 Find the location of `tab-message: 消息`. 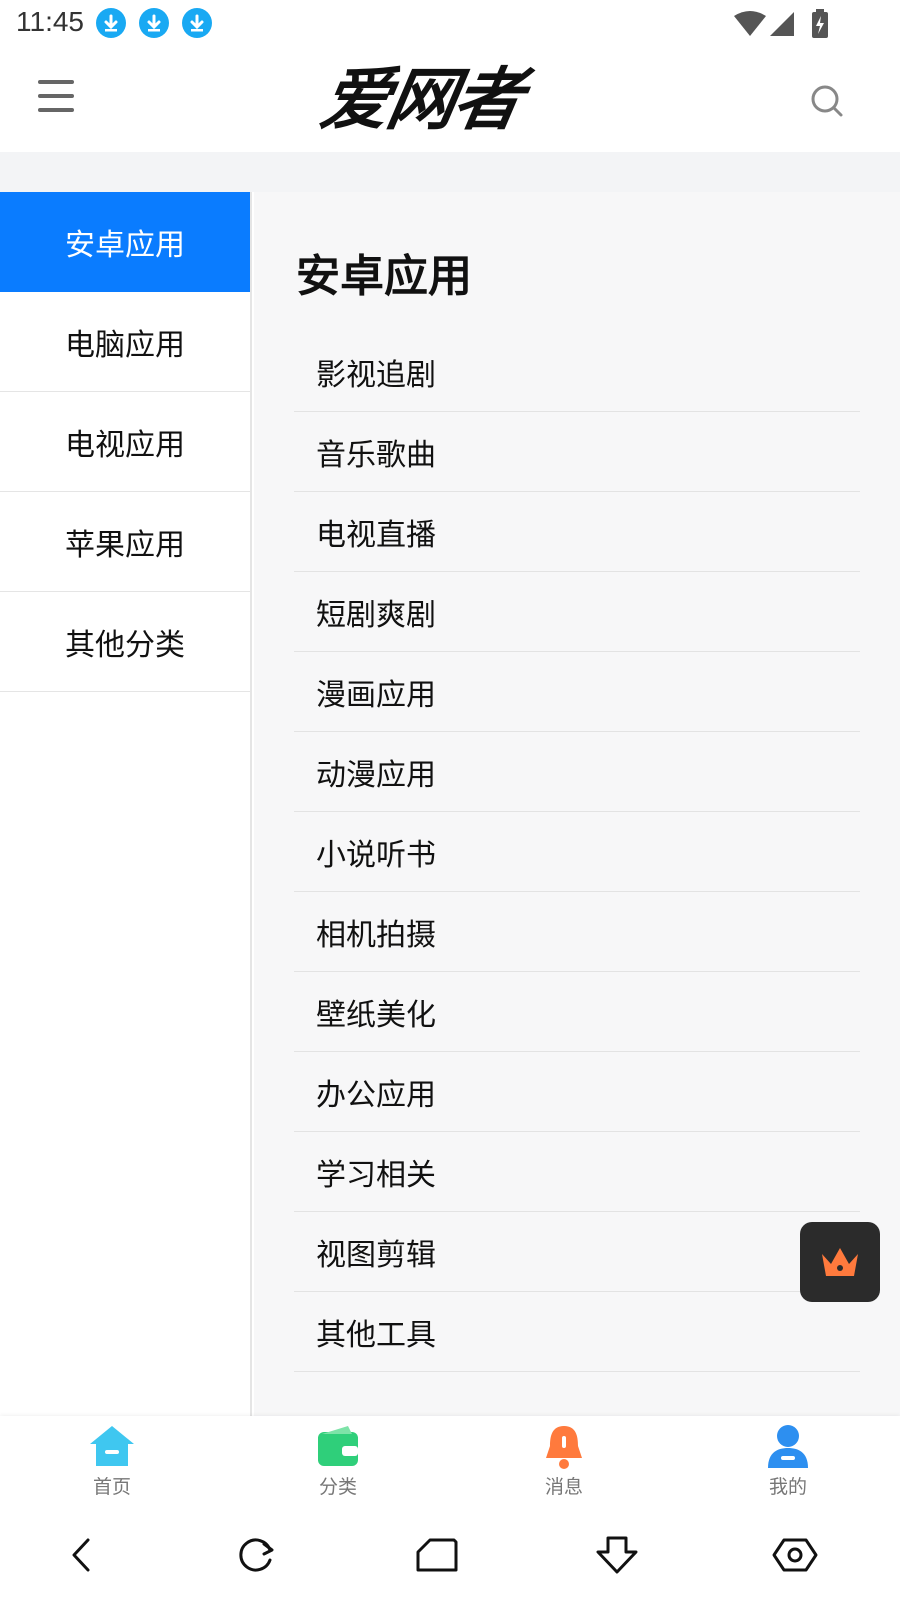

tab-message: 消息 is located at coordinates (564, 1465).